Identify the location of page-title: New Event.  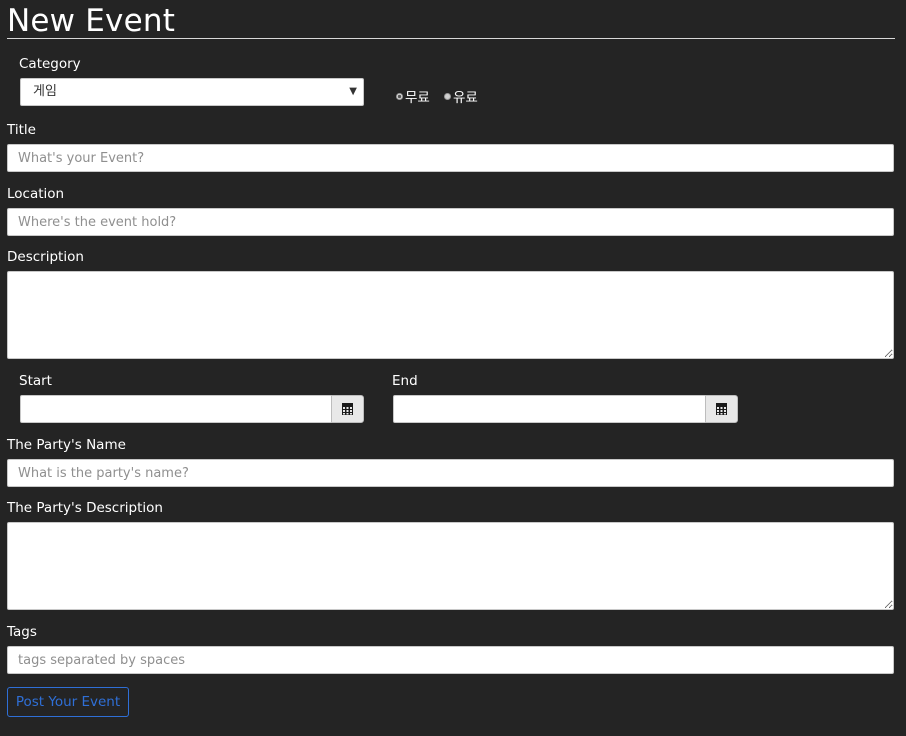
(91, 21).